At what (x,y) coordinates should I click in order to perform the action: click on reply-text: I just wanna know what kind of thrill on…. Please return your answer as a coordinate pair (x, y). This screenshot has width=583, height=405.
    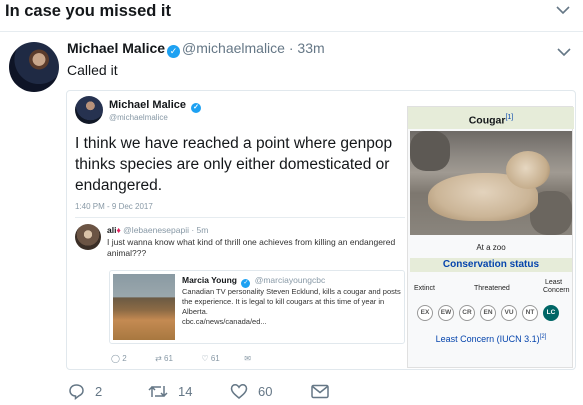
    Looking at the image, I should click on (251, 247).